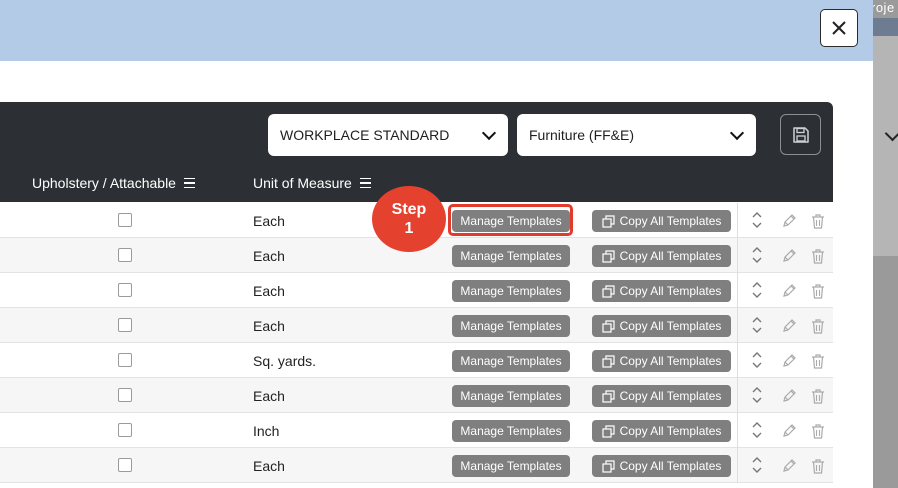 The height and width of the screenshot is (488, 898). I want to click on column-header-upholstery: Upholstery / Attachable, so click(113, 183).